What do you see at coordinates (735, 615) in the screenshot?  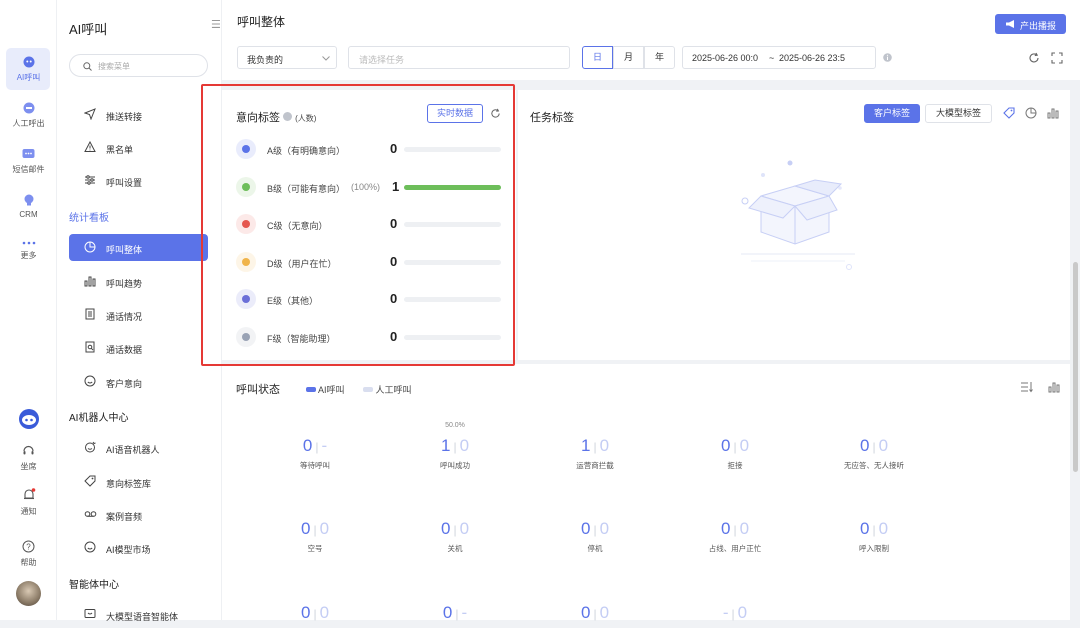 I see `call-status-stat: - | 0` at bounding box center [735, 615].